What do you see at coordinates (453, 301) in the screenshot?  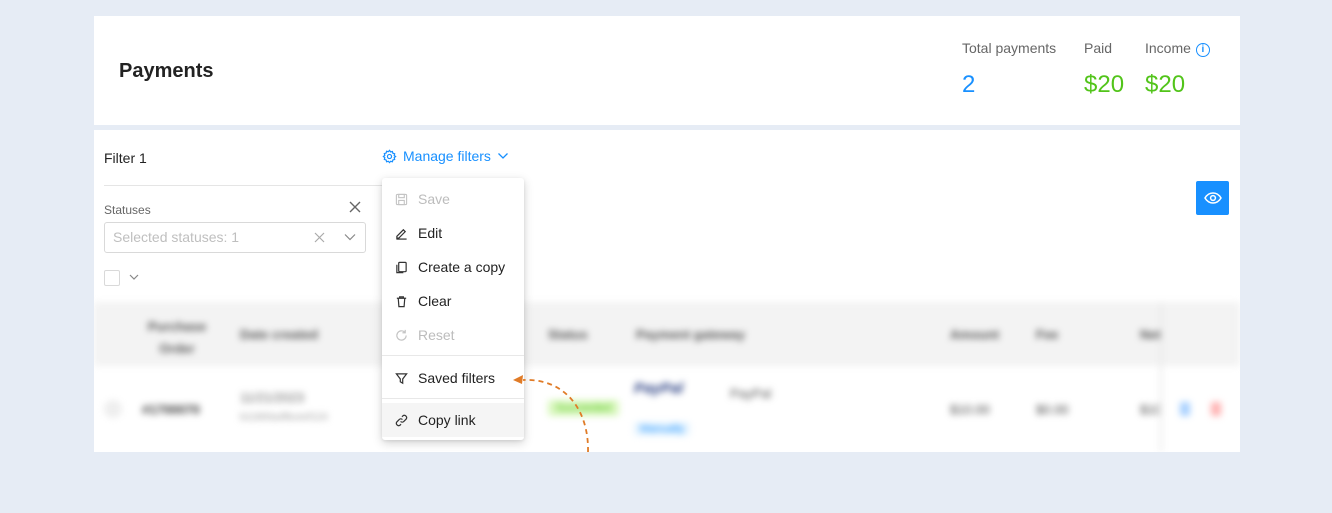 I see `menu-item-clear: Clear` at bounding box center [453, 301].